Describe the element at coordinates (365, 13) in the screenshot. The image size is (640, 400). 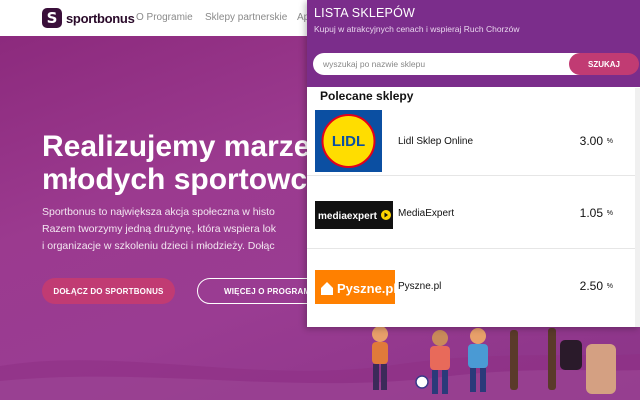
I see `popup-title: LISTA SKLEPÓW` at that location.